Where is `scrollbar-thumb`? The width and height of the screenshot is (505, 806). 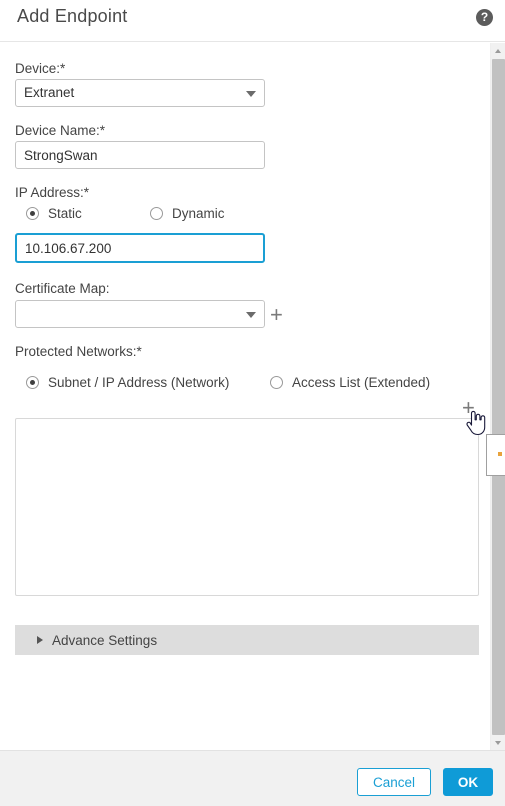
scrollbar-thumb is located at coordinates (498, 397).